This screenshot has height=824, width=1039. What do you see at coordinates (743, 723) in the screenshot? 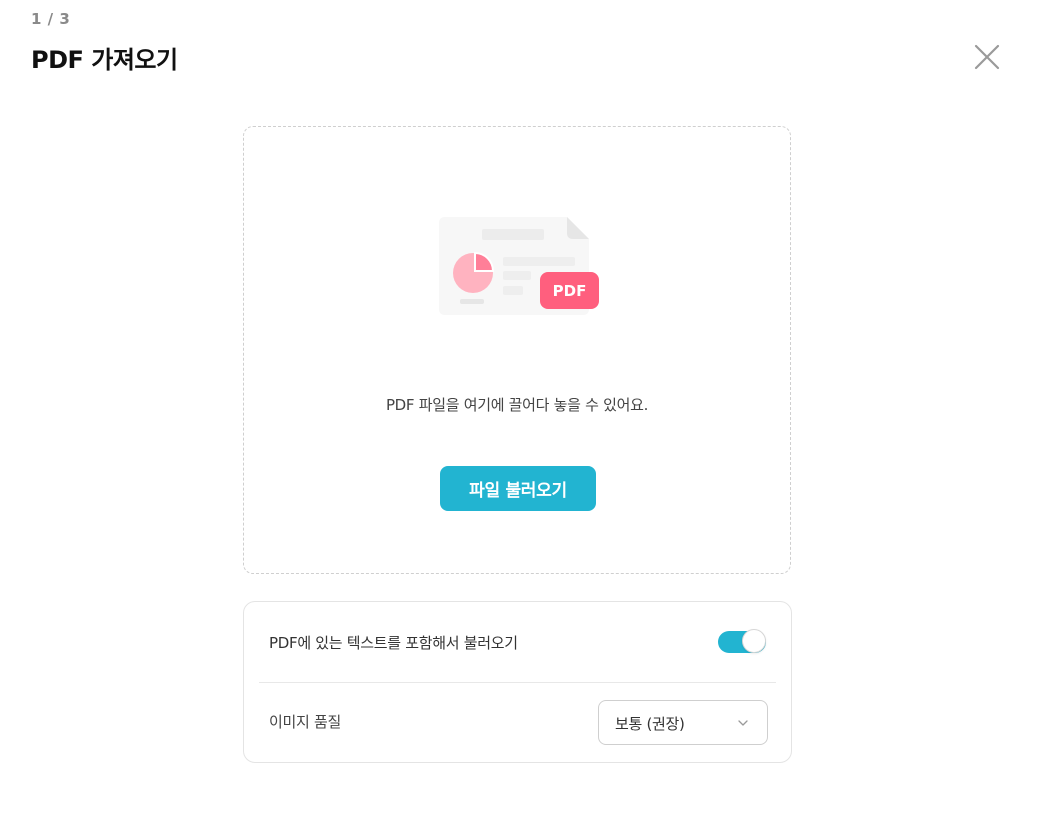
I see `chevron-down-icon` at bounding box center [743, 723].